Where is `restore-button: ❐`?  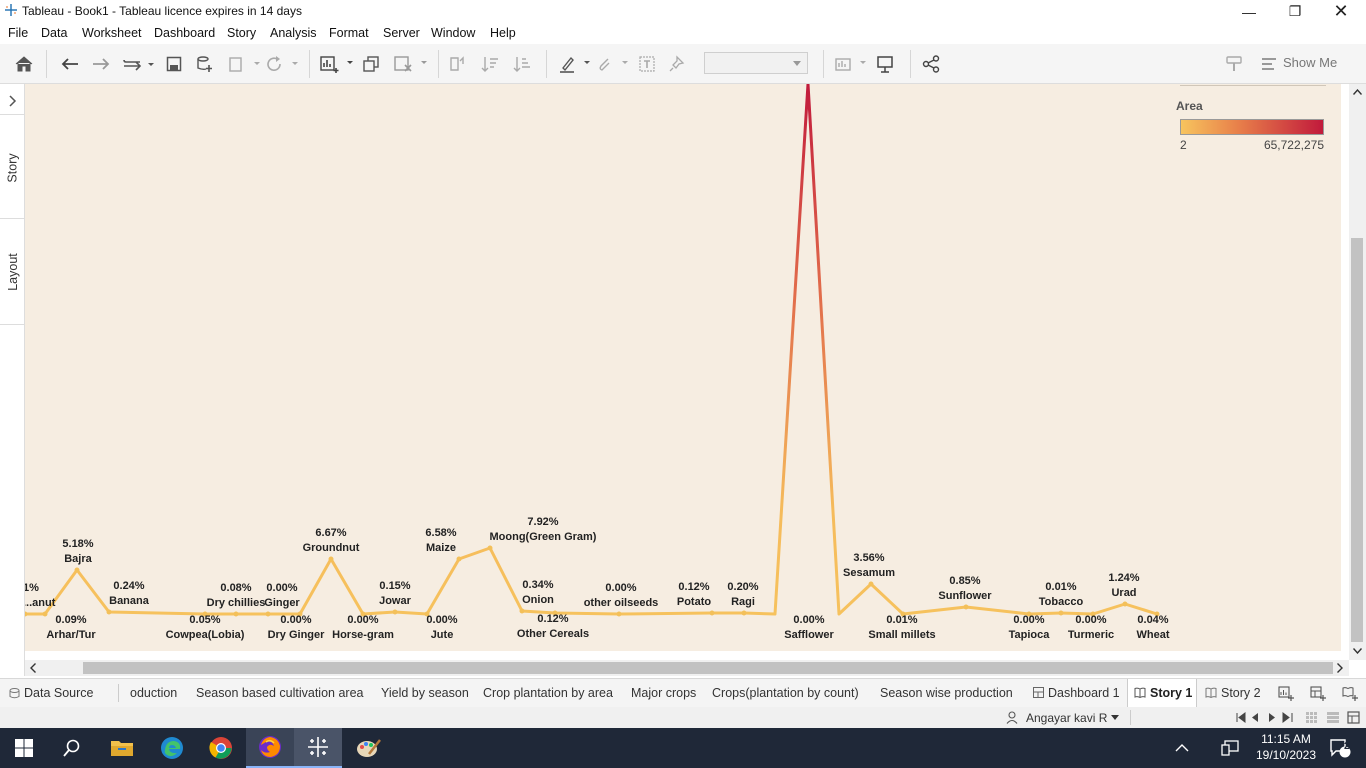
restore-button: ❐ is located at coordinates (1295, 11).